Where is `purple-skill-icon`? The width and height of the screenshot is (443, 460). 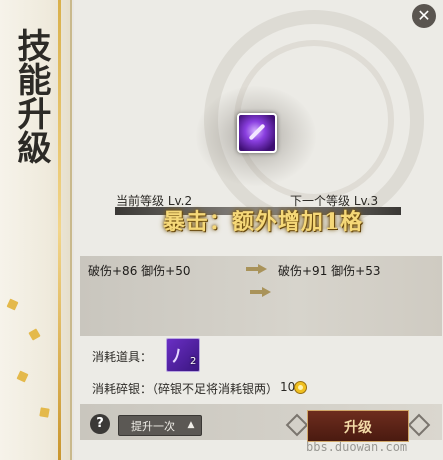 purple-skill-icon is located at coordinates (257, 133).